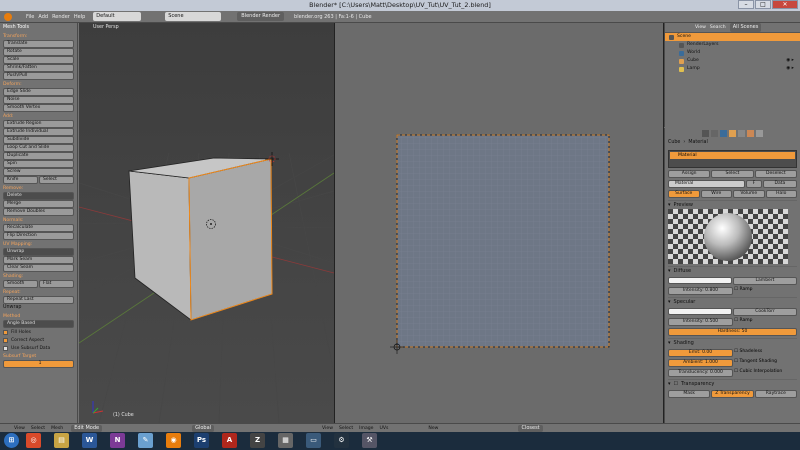 The image size is (800, 450). What do you see at coordinates (732, 342) in the screenshot?
I see `shading-panel-header: ▾ Shading` at bounding box center [732, 342].